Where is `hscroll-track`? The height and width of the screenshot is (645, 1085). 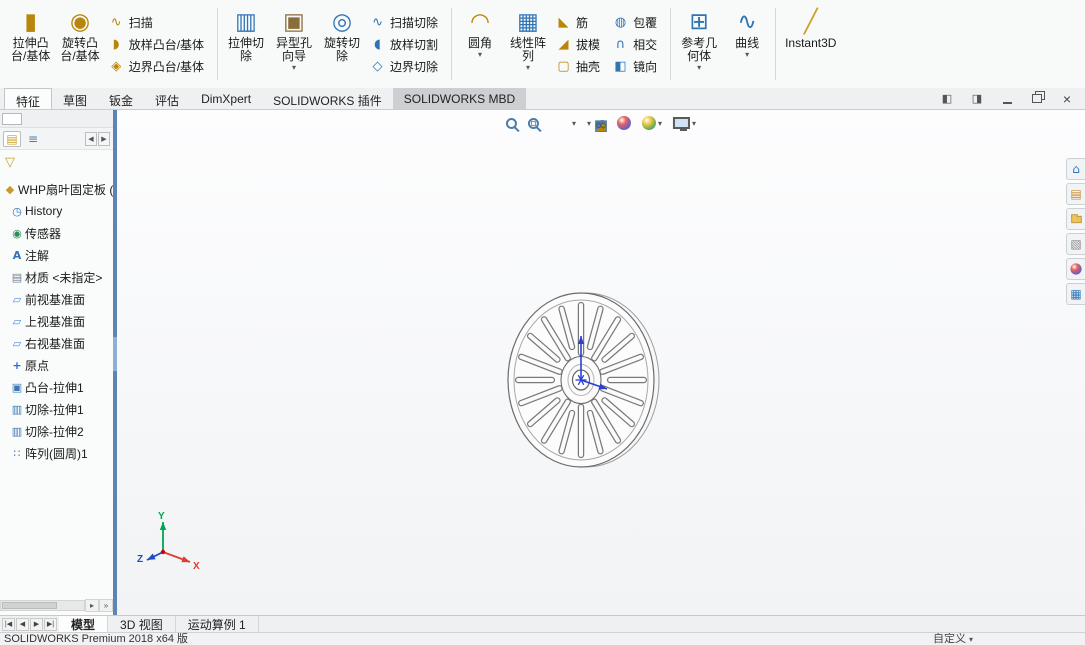 hscroll-track is located at coordinates (42, 605).